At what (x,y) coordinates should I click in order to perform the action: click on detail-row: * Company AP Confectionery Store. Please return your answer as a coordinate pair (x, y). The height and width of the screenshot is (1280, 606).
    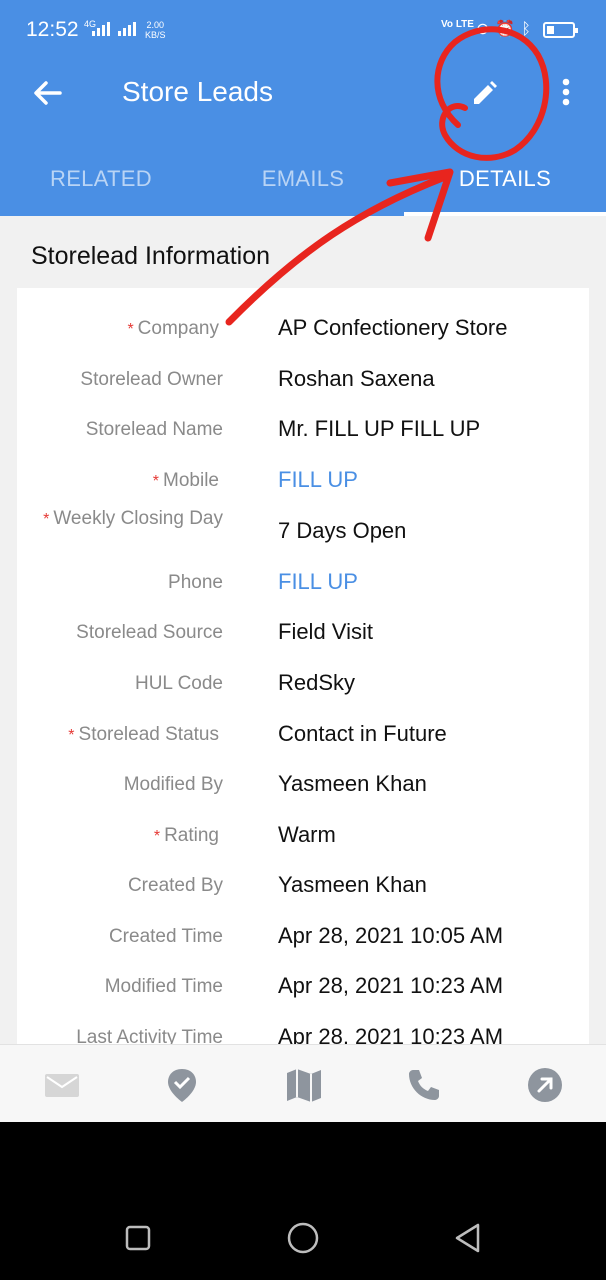
    Looking at the image, I should click on (303, 331).